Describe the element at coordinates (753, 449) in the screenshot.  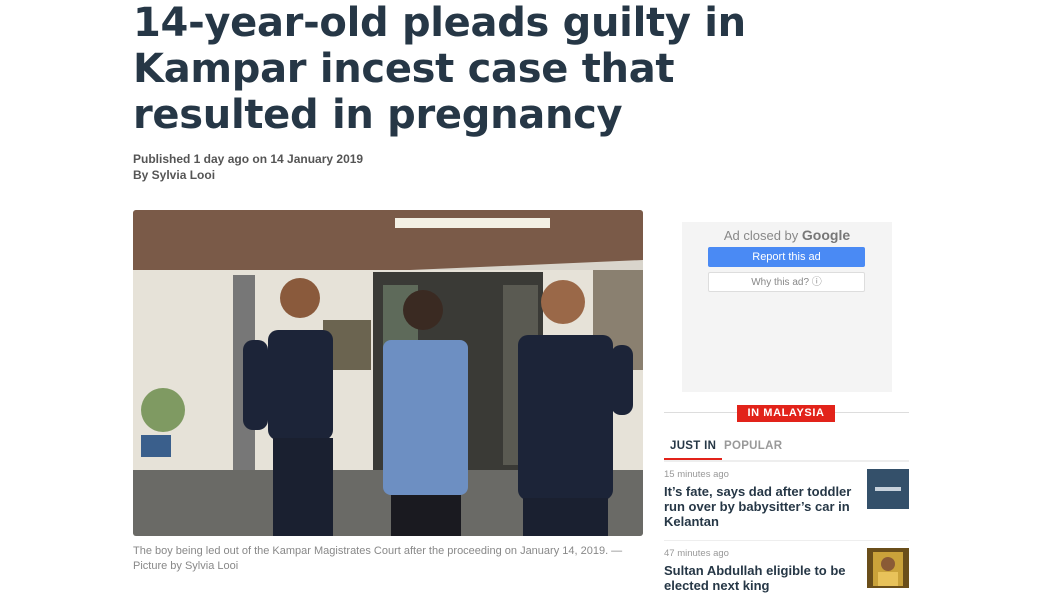
I see `tab-popular: POPULAR` at that location.